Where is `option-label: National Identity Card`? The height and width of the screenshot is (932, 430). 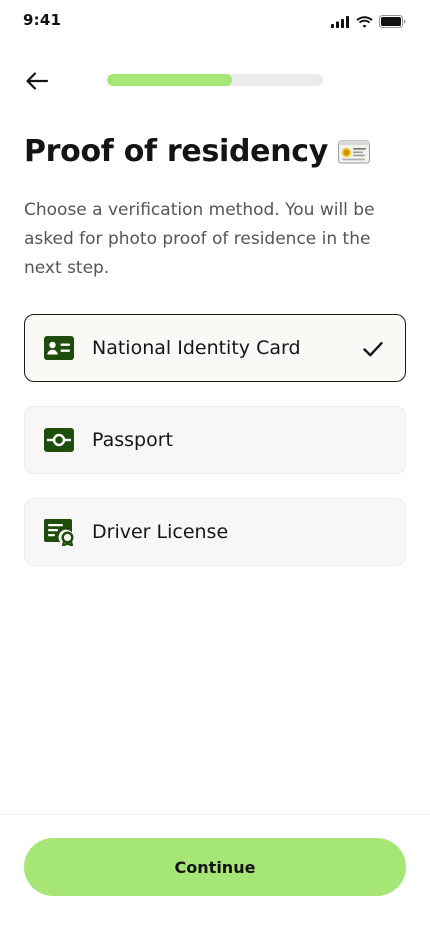
option-label: National Identity Card is located at coordinates (196, 348).